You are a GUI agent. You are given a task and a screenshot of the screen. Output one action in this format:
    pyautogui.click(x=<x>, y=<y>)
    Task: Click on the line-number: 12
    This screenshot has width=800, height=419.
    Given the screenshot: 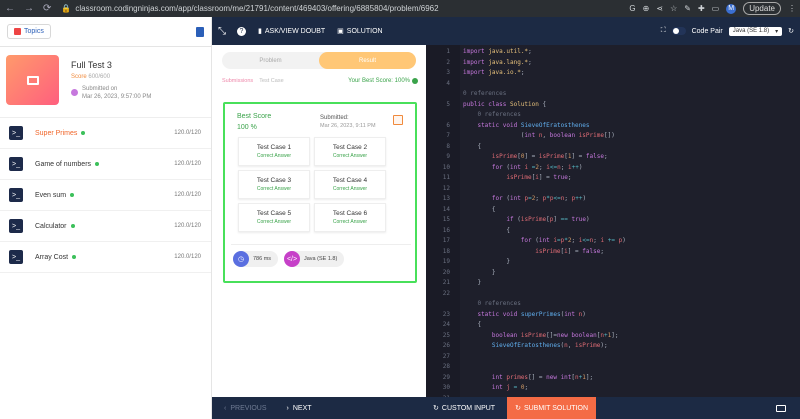 What is the action you would take?
    pyautogui.click(x=446, y=188)
    